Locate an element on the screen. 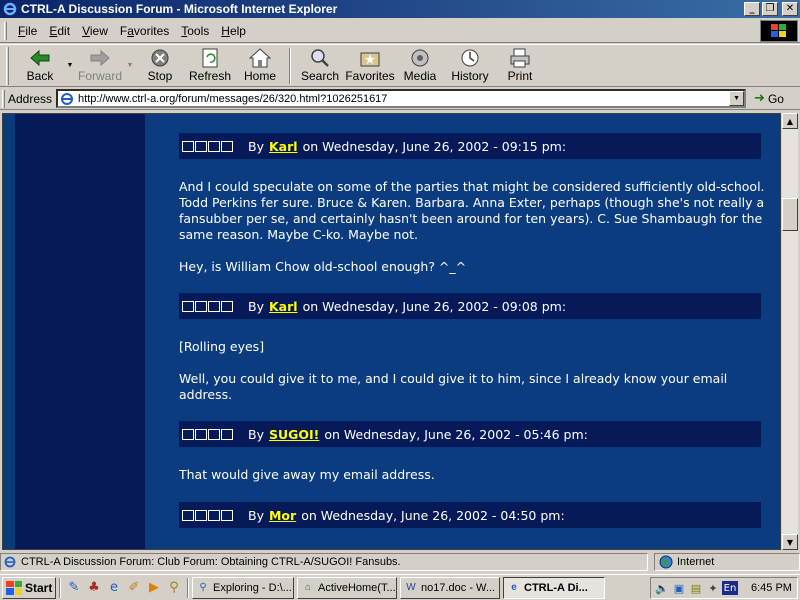 The width and height of the screenshot is (800, 600). quicklaunch-edit-icon: ✎ is located at coordinates (74, 588).